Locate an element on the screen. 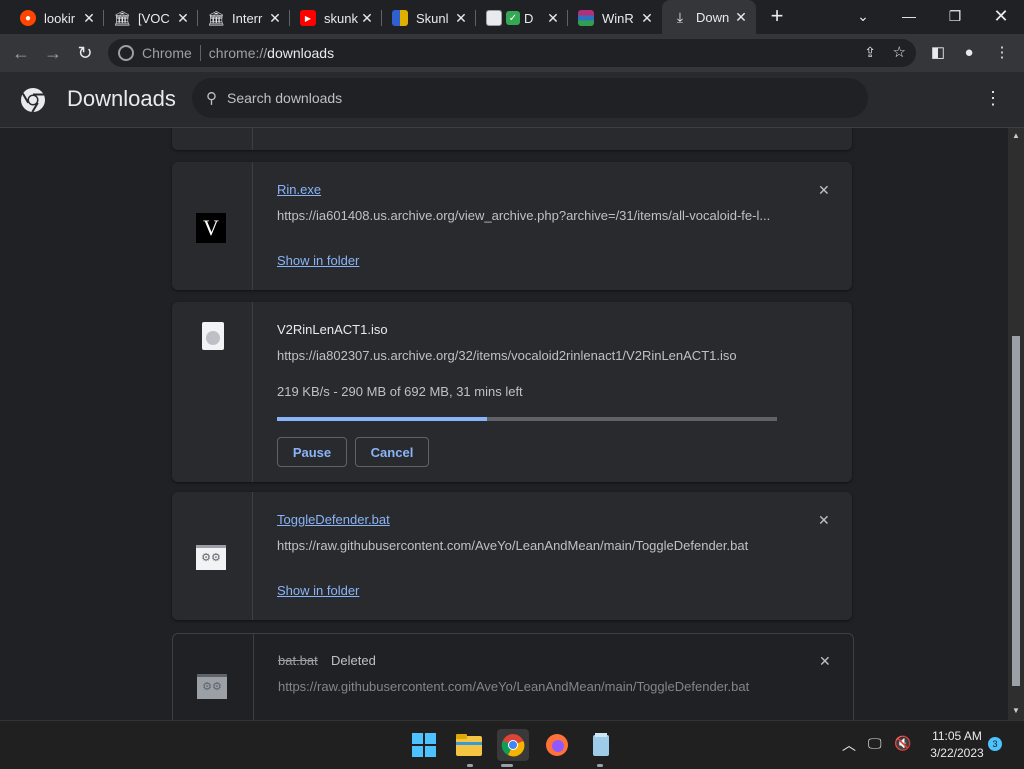 The height and width of the screenshot is (769, 1024). tab-docs: ✓ D ✕ is located at coordinates (522, 18).